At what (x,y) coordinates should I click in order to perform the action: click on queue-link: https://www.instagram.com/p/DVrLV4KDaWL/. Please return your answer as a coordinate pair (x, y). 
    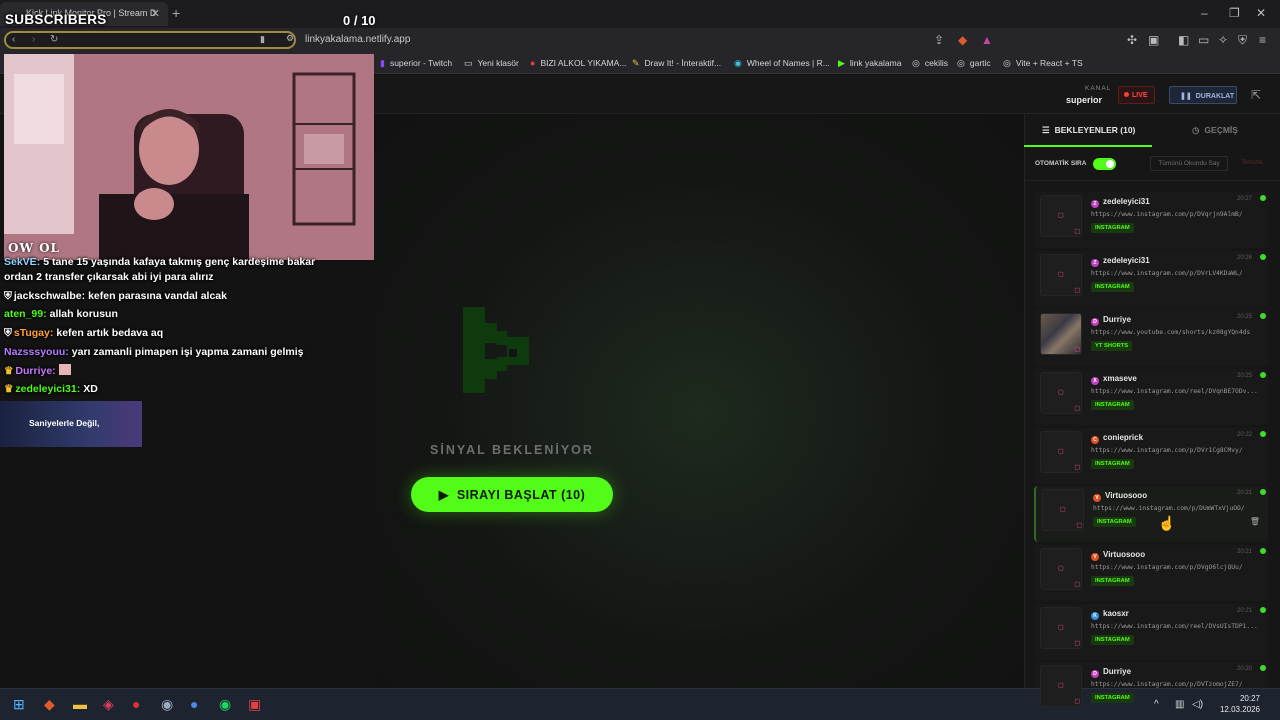
    Looking at the image, I should click on (1176, 273).